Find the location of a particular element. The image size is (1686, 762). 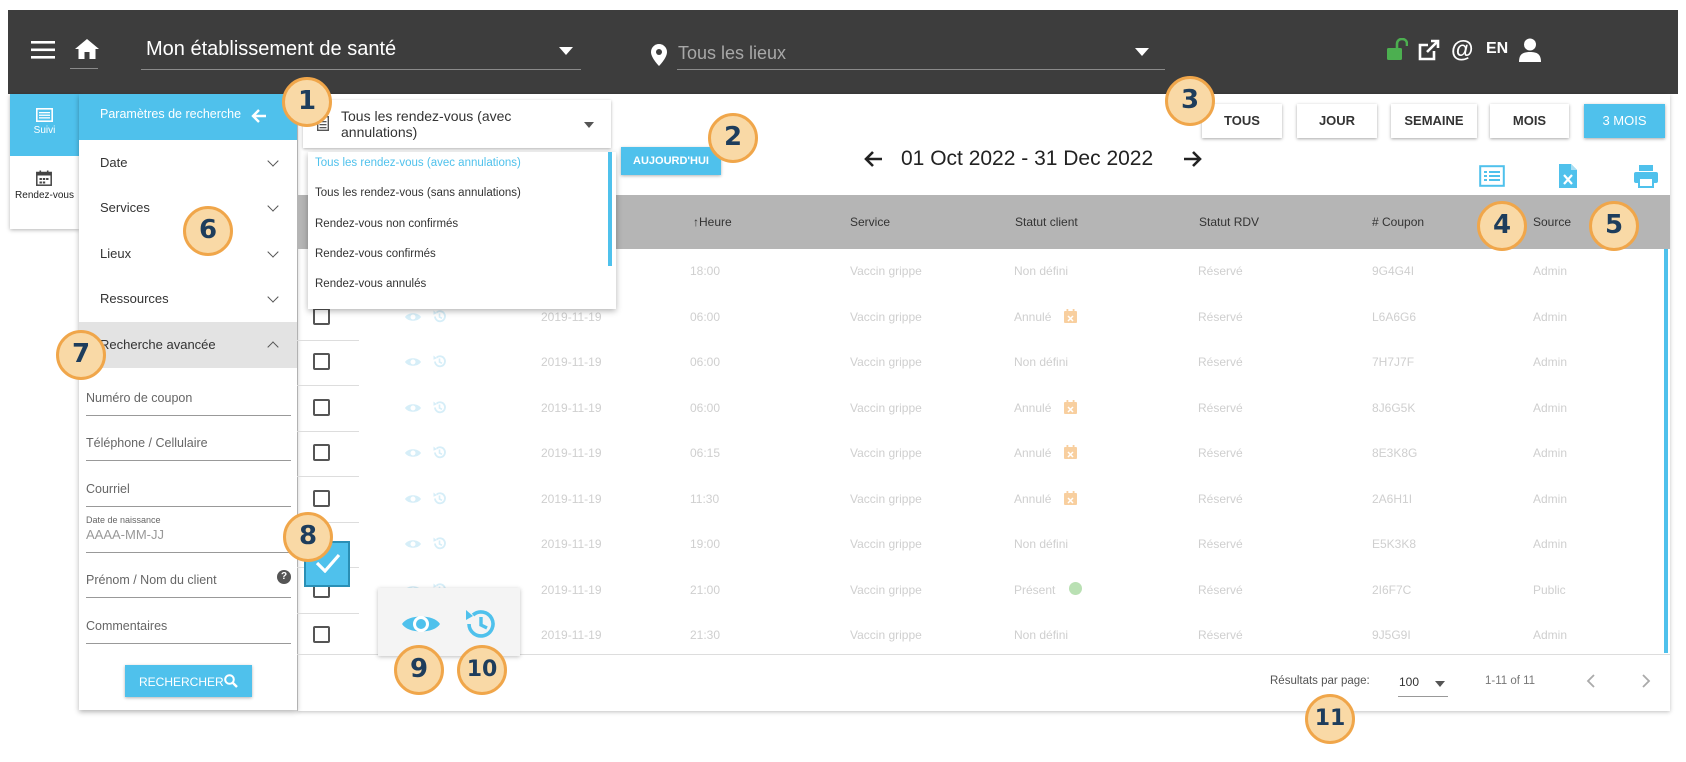

section-label: Date is located at coordinates (114, 162).